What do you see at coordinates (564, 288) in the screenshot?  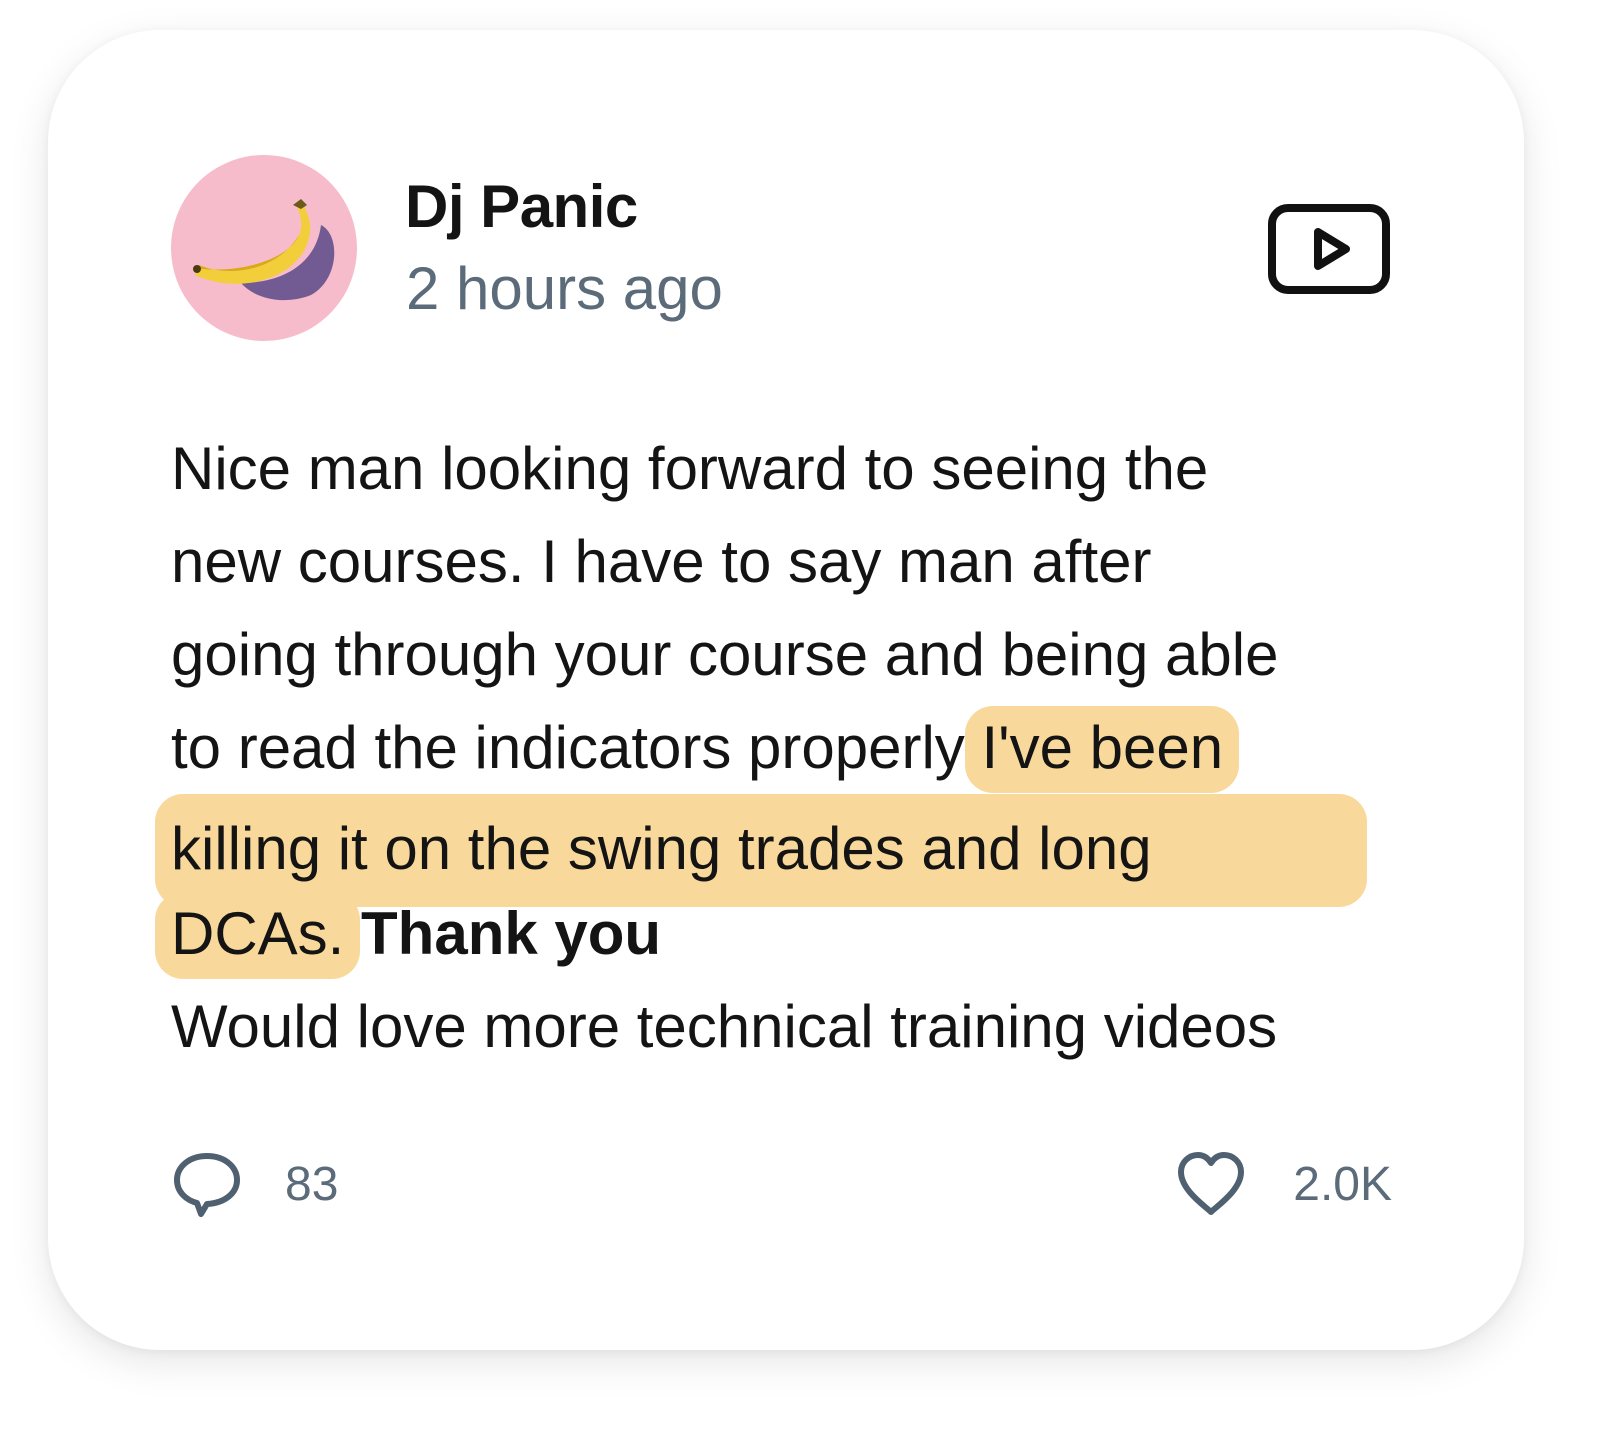 I see `post-timestamp: 2 hours ago` at bounding box center [564, 288].